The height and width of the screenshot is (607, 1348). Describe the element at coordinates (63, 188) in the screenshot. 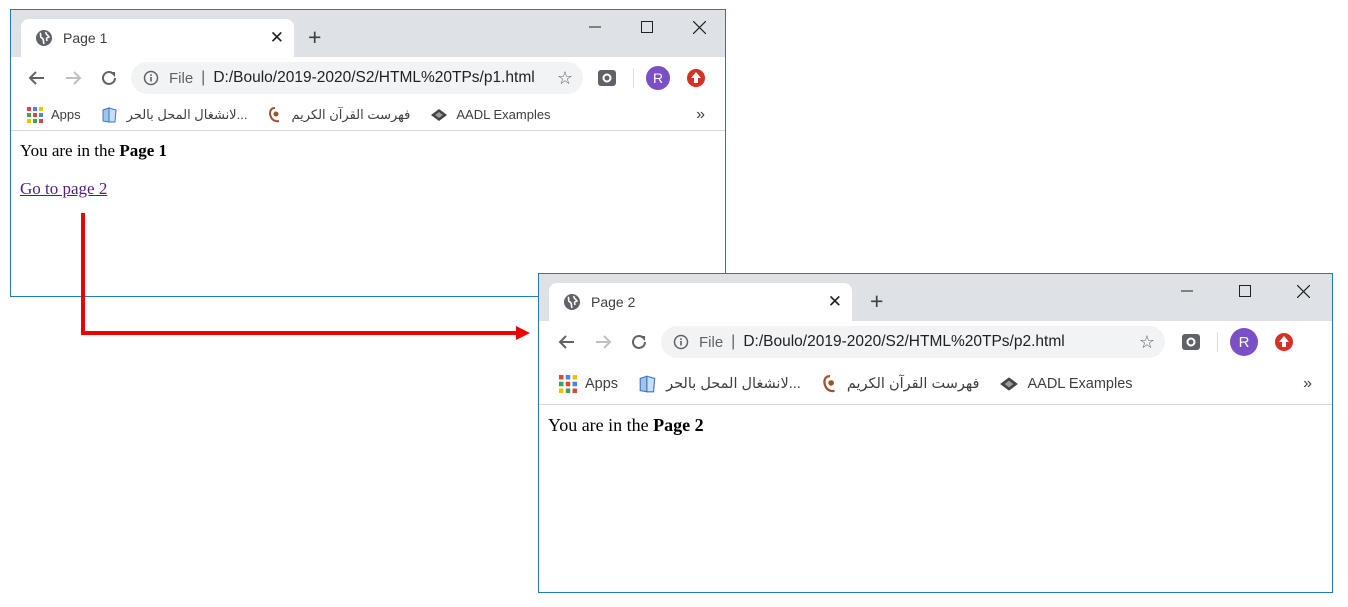

I see `go-to-page-2-link: Go to page 2` at that location.